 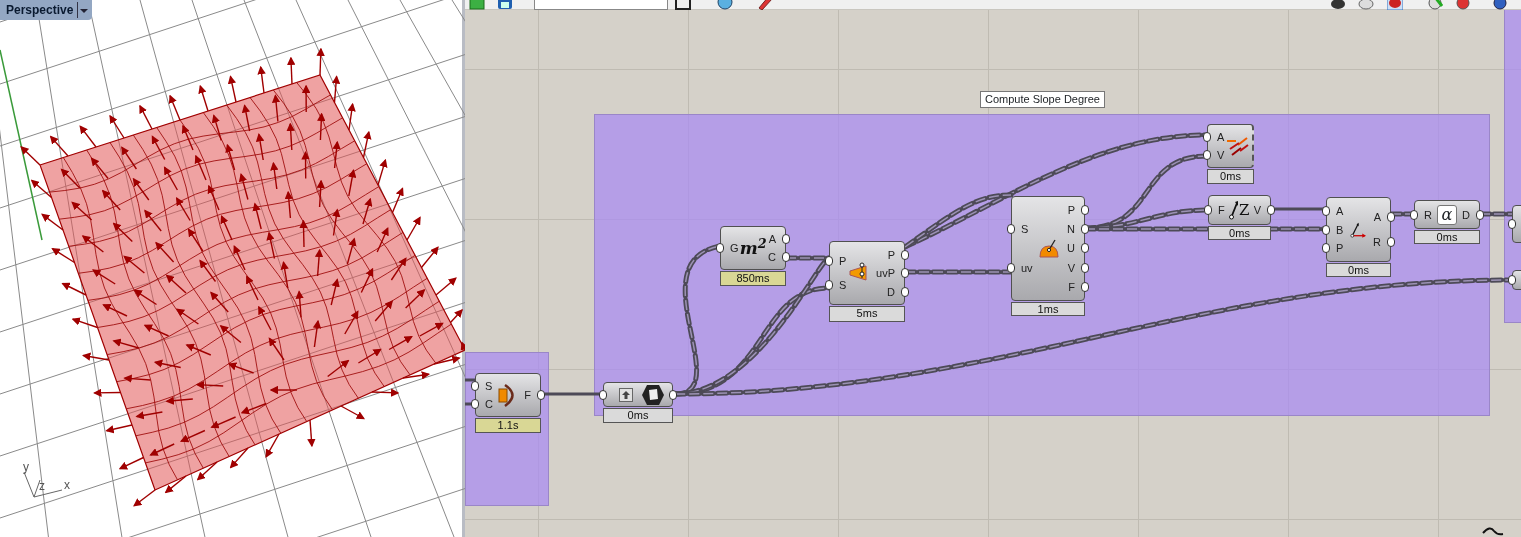 What do you see at coordinates (1027, 267) in the screenshot?
I see `port-label: uv` at bounding box center [1027, 267].